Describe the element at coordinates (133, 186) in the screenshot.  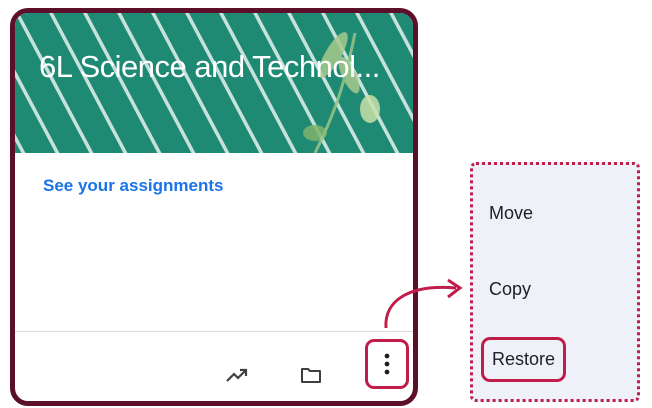
I see `see-assignments-link: See your assignments` at that location.